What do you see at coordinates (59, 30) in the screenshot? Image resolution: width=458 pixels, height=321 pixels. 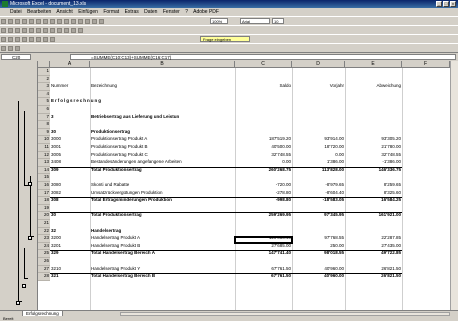 I see `percent-icon` at bounding box center [59, 30].